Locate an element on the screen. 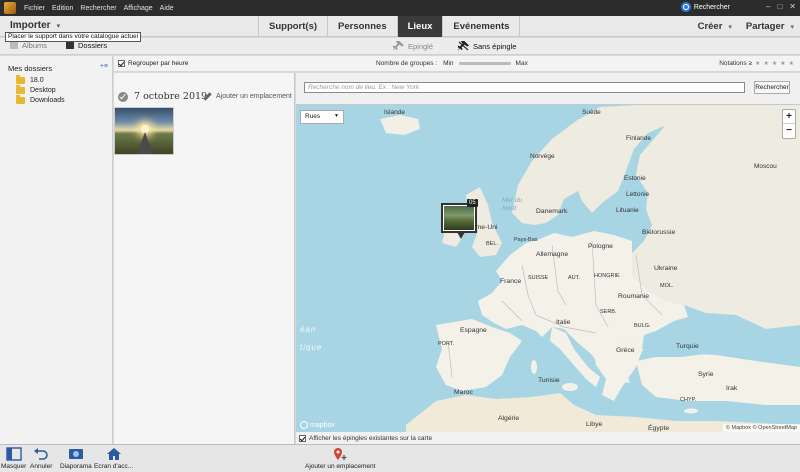 Image resolution: width=800 pixels, height=472 pixels. app-logo-icon is located at coordinates (10, 8).